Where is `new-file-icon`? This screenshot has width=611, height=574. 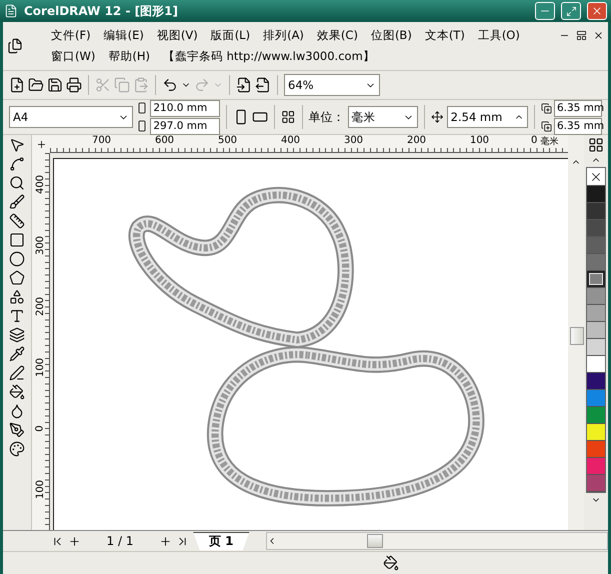
new-file-icon is located at coordinates (17, 85).